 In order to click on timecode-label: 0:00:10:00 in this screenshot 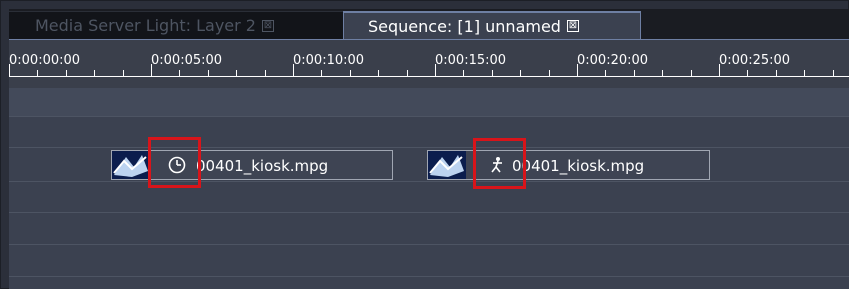, I will do `click(329, 60)`.